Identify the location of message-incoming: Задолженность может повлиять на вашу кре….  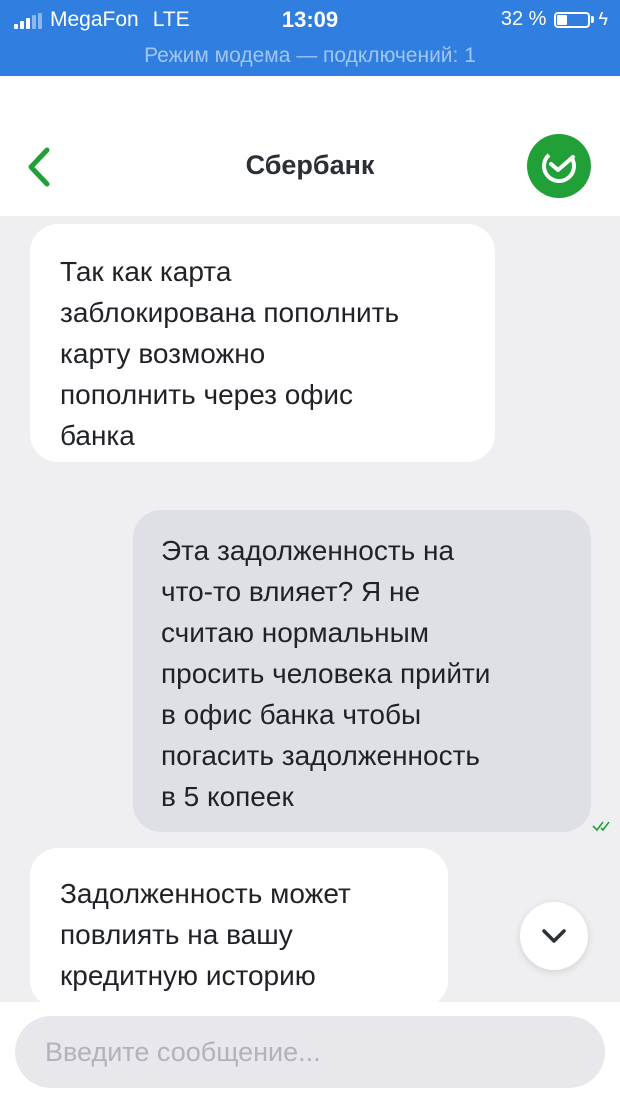
(239, 925).